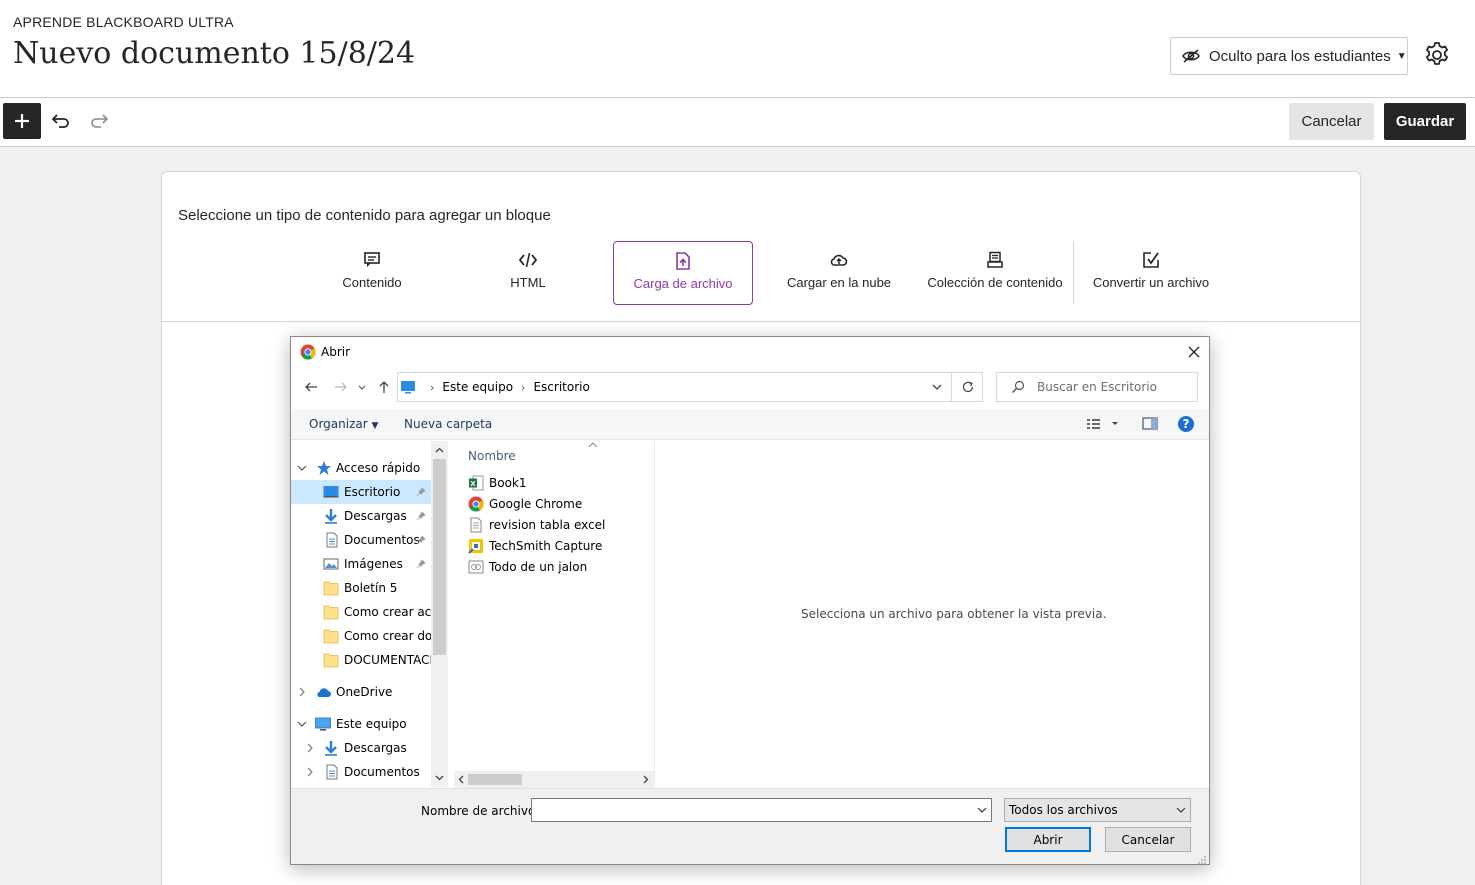  Describe the element at coordinates (538, 566) in the screenshot. I see `file-name: Todo de un jalon` at that location.